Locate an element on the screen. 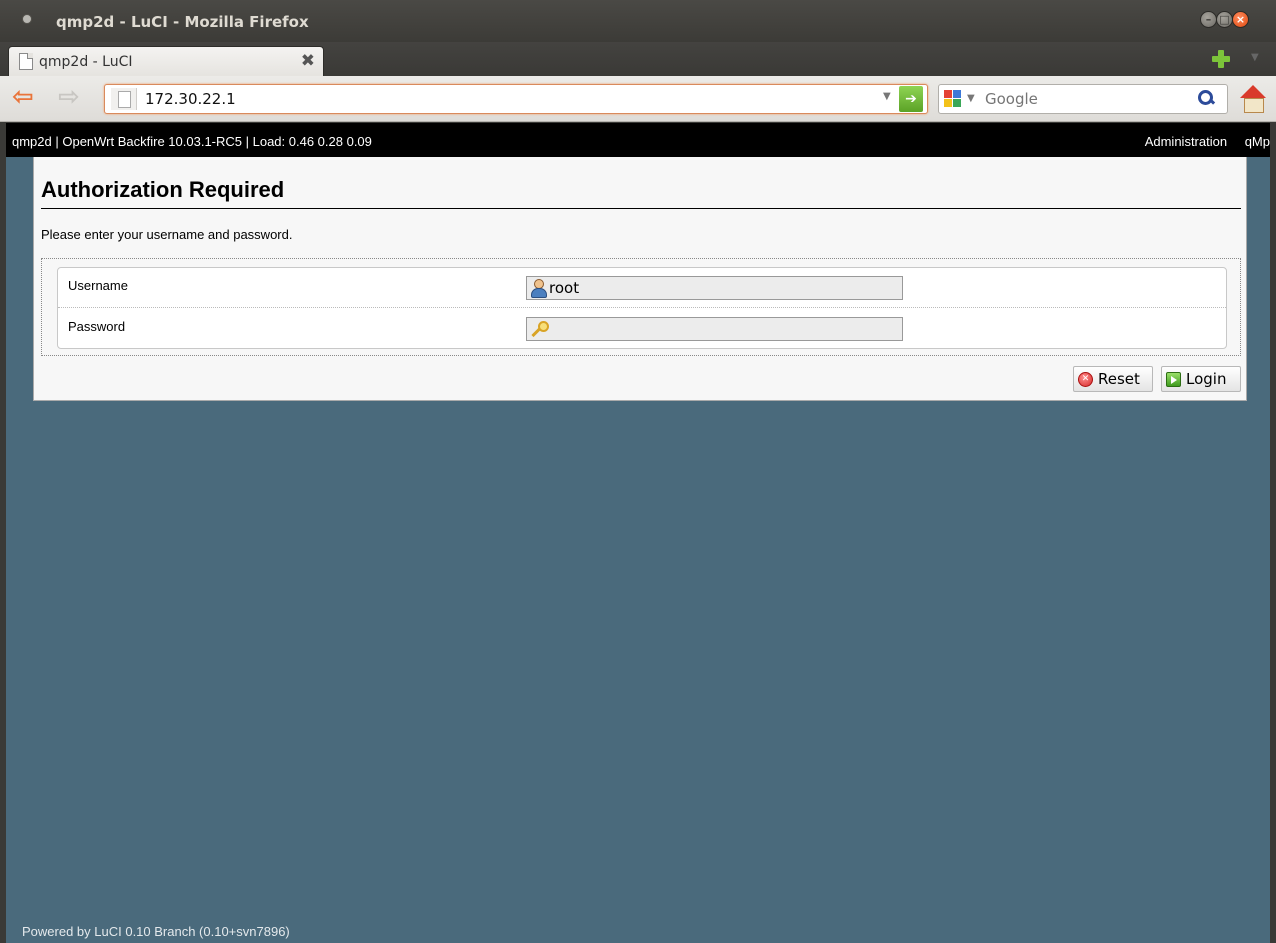  maximize-icon: □ is located at coordinates (1224, 19).